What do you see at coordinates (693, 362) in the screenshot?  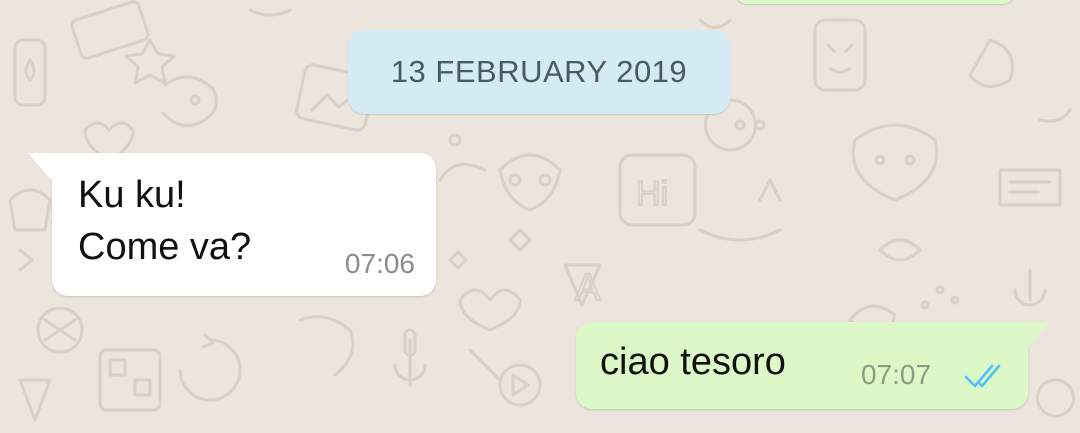 I see `outgoing-message-text: ciao tesoro` at bounding box center [693, 362].